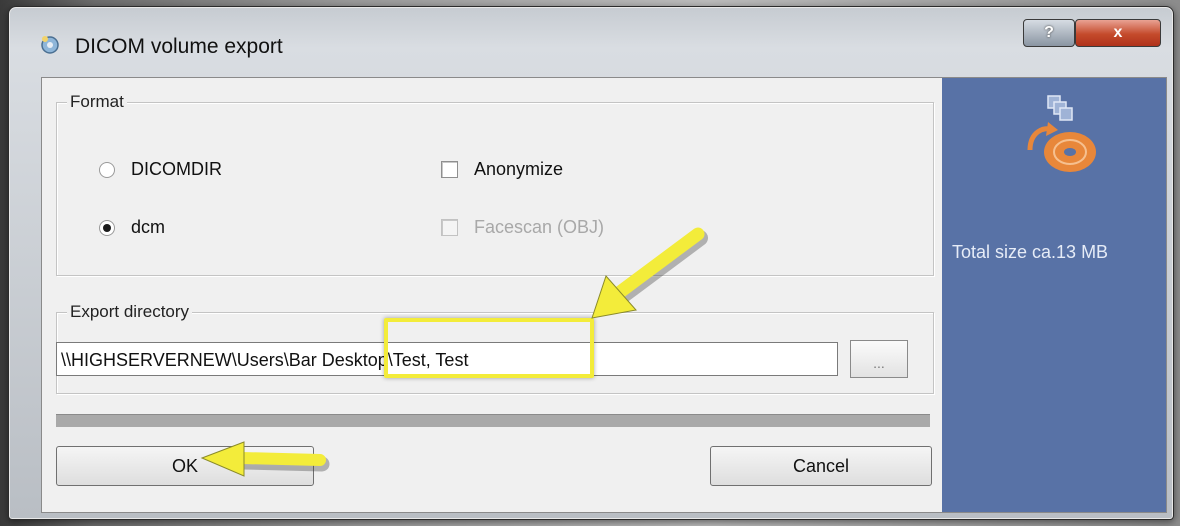 Image resolution: width=1180 pixels, height=526 pixels. I want to click on app-icon, so click(50, 45).